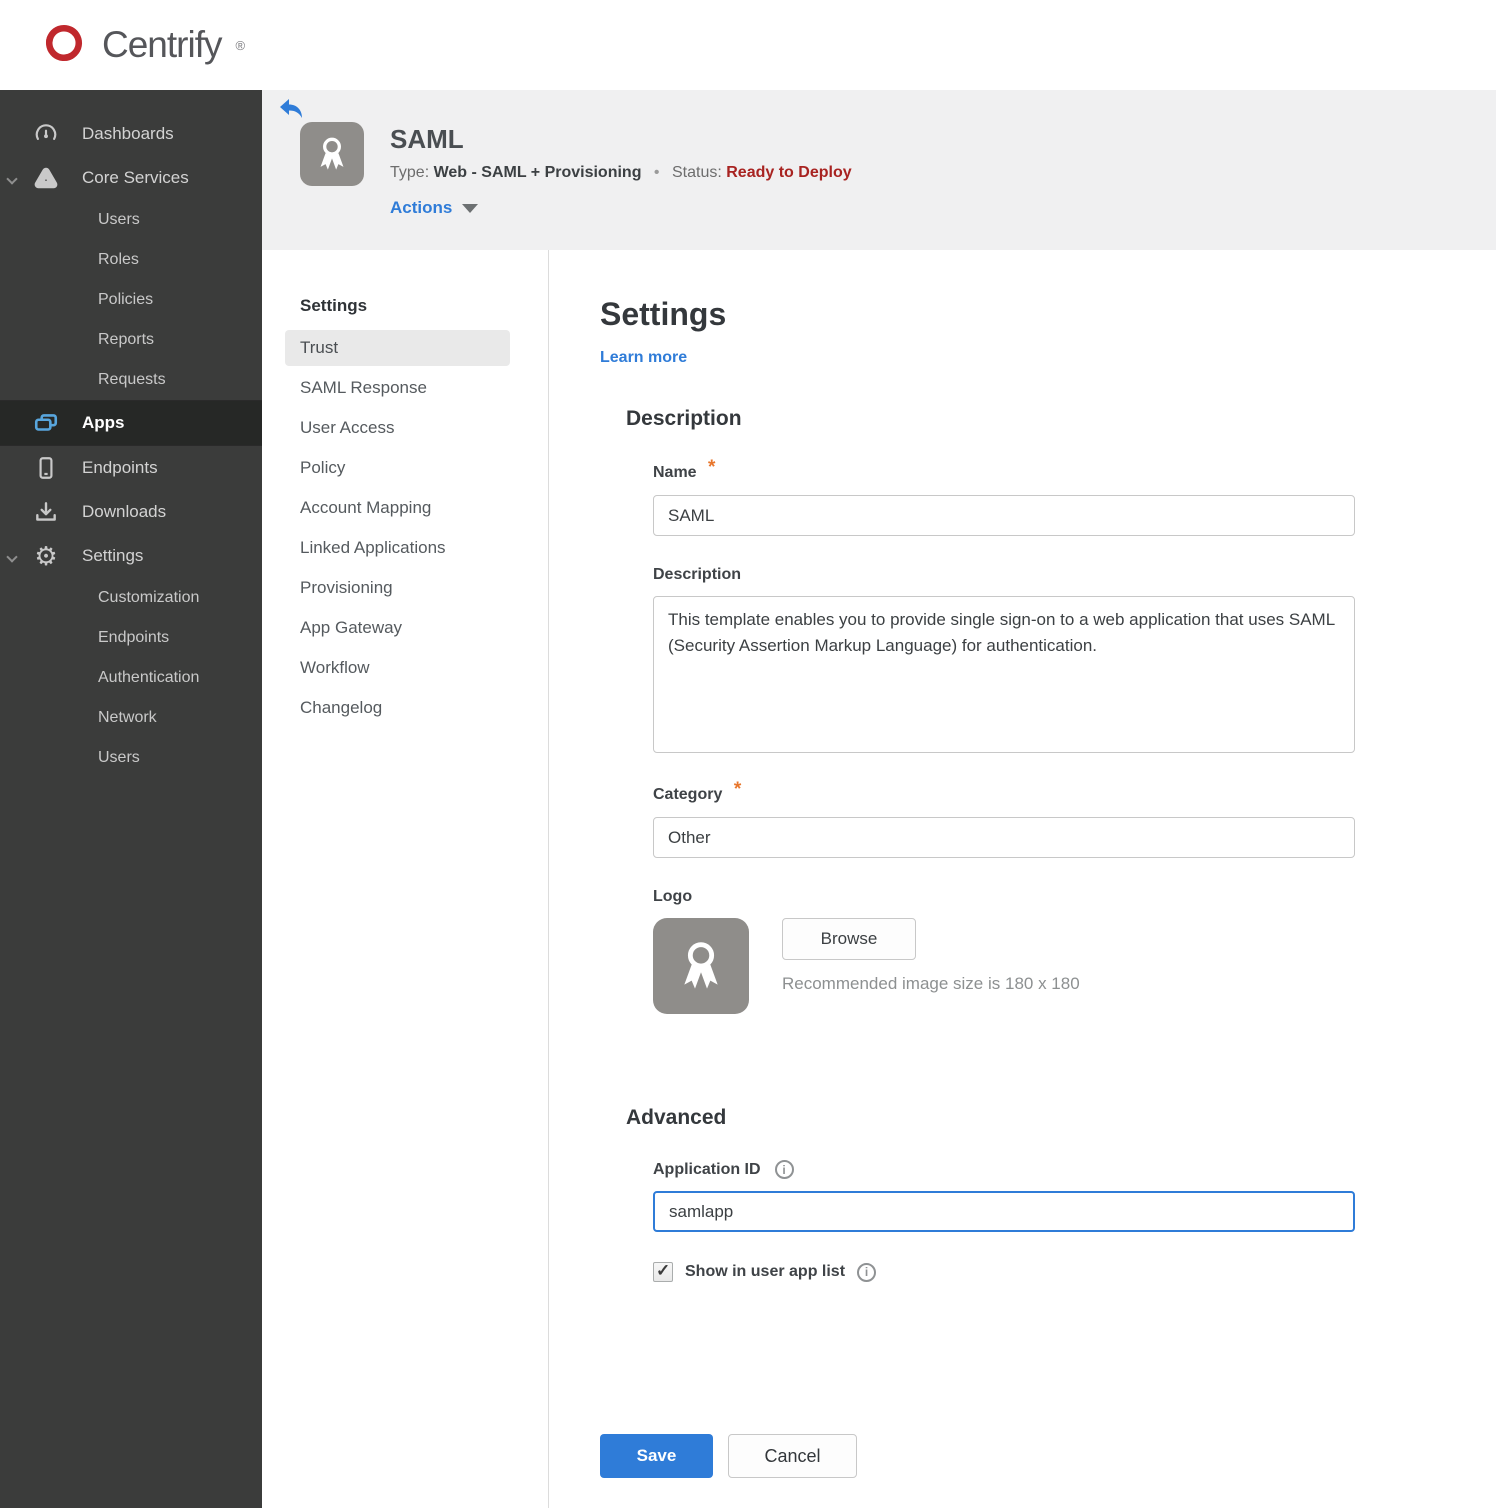  Describe the element at coordinates (1004, 837) in the screenshot. I see `category-input` at that location.